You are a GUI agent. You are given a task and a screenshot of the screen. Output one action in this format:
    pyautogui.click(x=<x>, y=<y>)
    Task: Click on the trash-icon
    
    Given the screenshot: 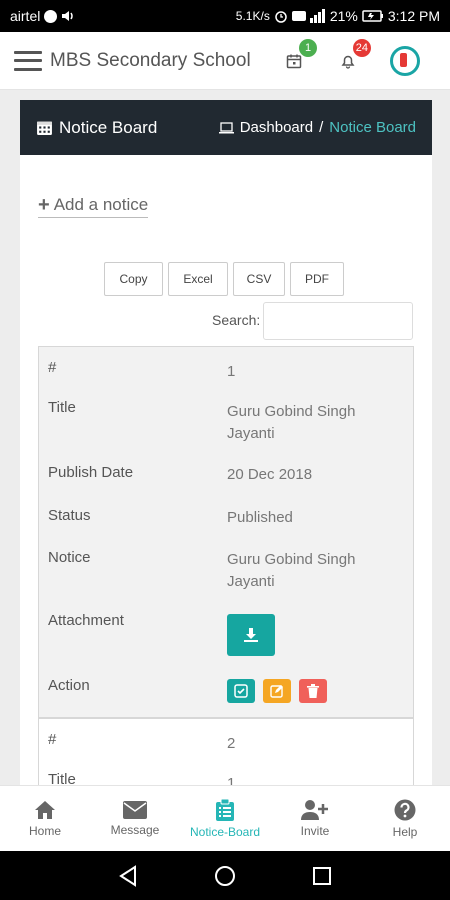 What is the action you would take?
    pyautogui.click(x=313, y=691)
    